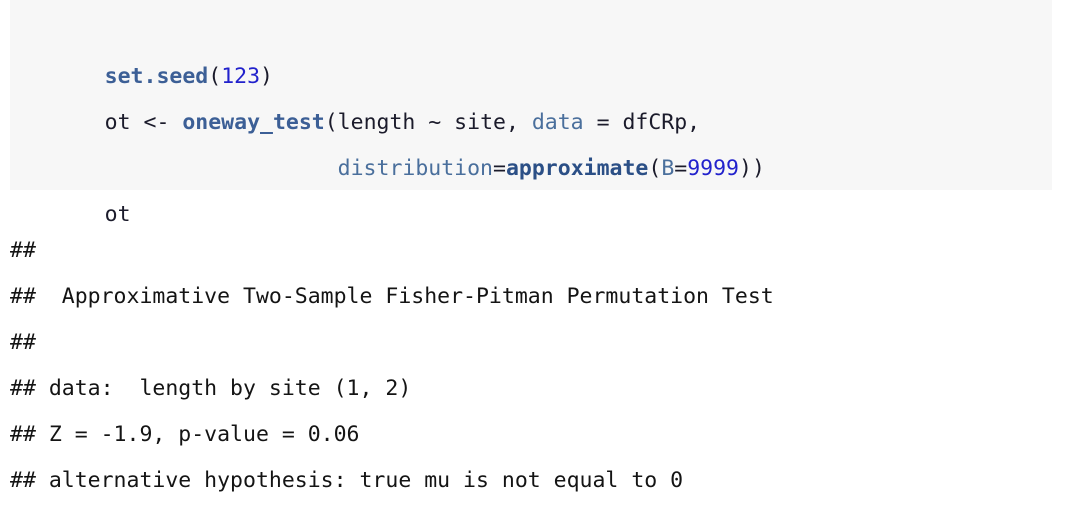 The width and height of the screenshot is (1080, 531). What do you see at coordinates (185, 434) in the screenshot?
I see `output-line-statistic: ## Z = -1.9, p-value = 0.06` at bounding box center [185, 434].